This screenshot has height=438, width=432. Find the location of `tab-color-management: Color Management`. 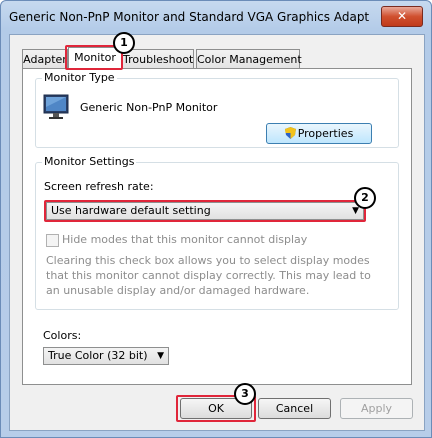

tab-color-management: Color Management is located at coordinates (249, 58).